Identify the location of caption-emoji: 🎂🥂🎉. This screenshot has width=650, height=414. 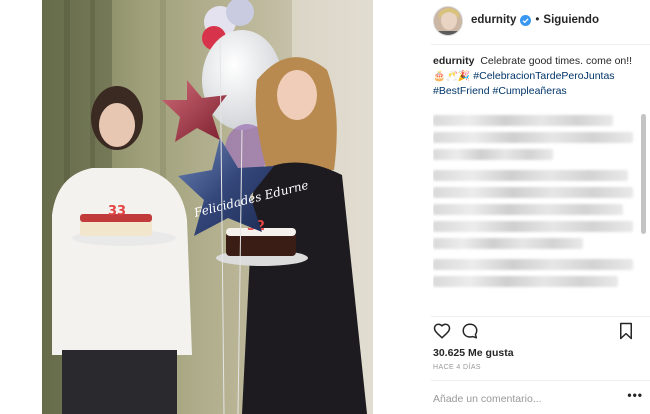
(452, 76).